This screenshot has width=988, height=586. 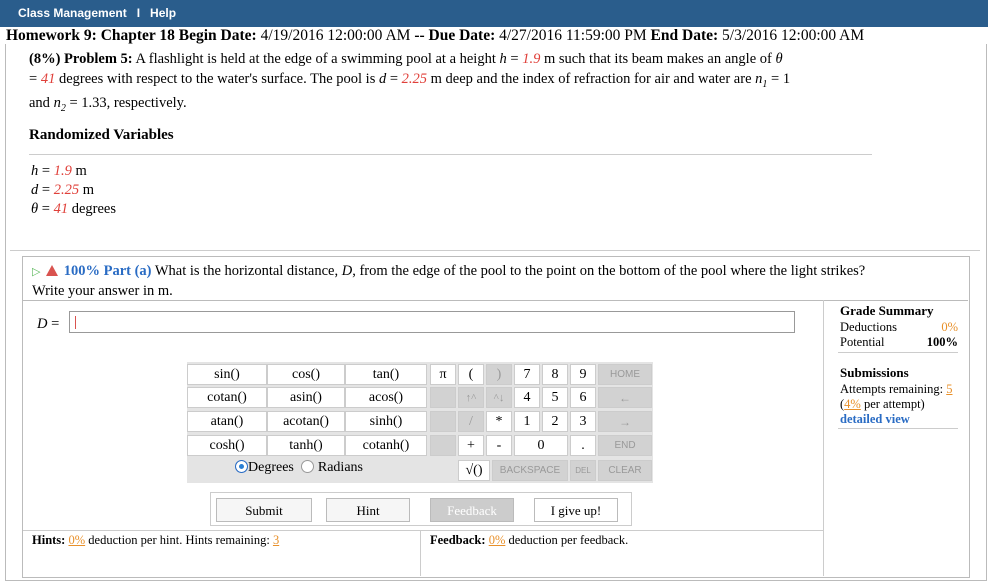 What do you see at coordinates (625, 445) in the screenshot?
I see `key-end: END` at bounding box center [625, 445].